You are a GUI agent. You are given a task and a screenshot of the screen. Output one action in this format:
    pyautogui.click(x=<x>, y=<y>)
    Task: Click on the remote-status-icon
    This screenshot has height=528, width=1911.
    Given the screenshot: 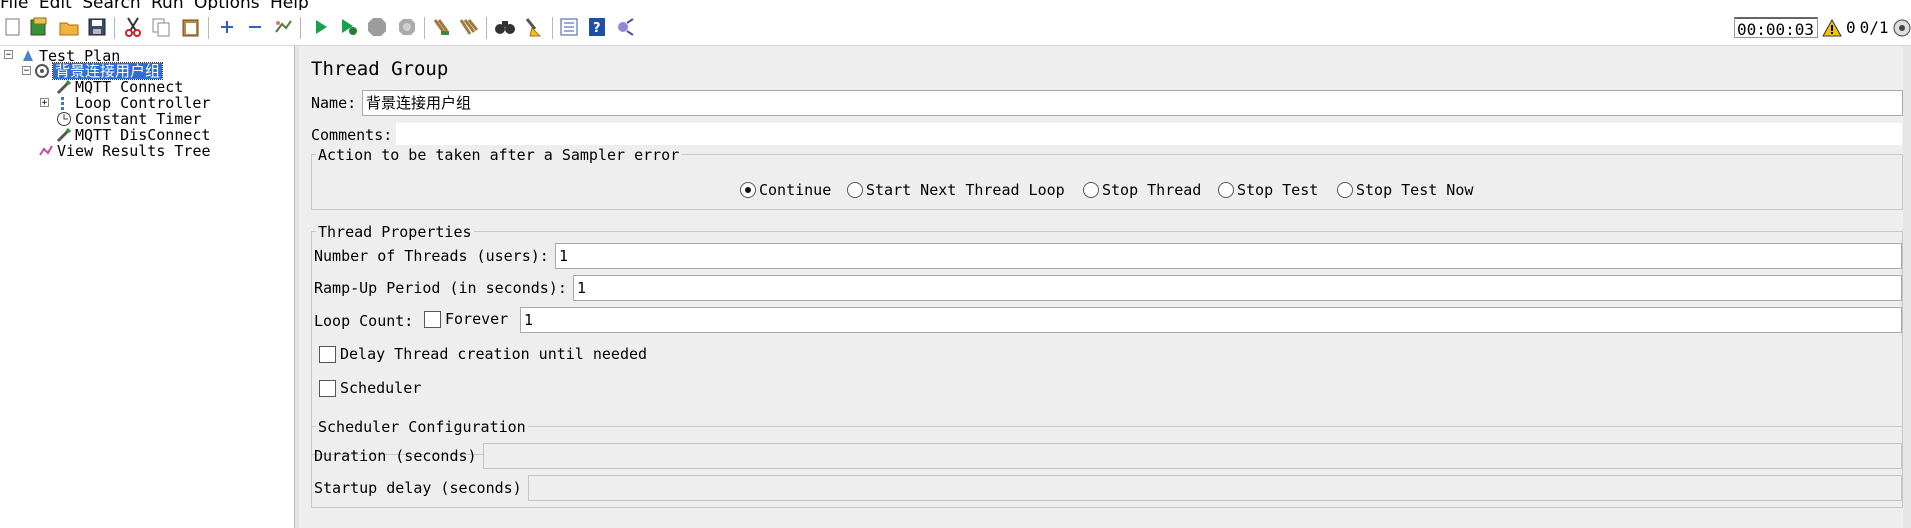 What is the action you would take?
    pyautogui.click(x=1902, y=27)
    